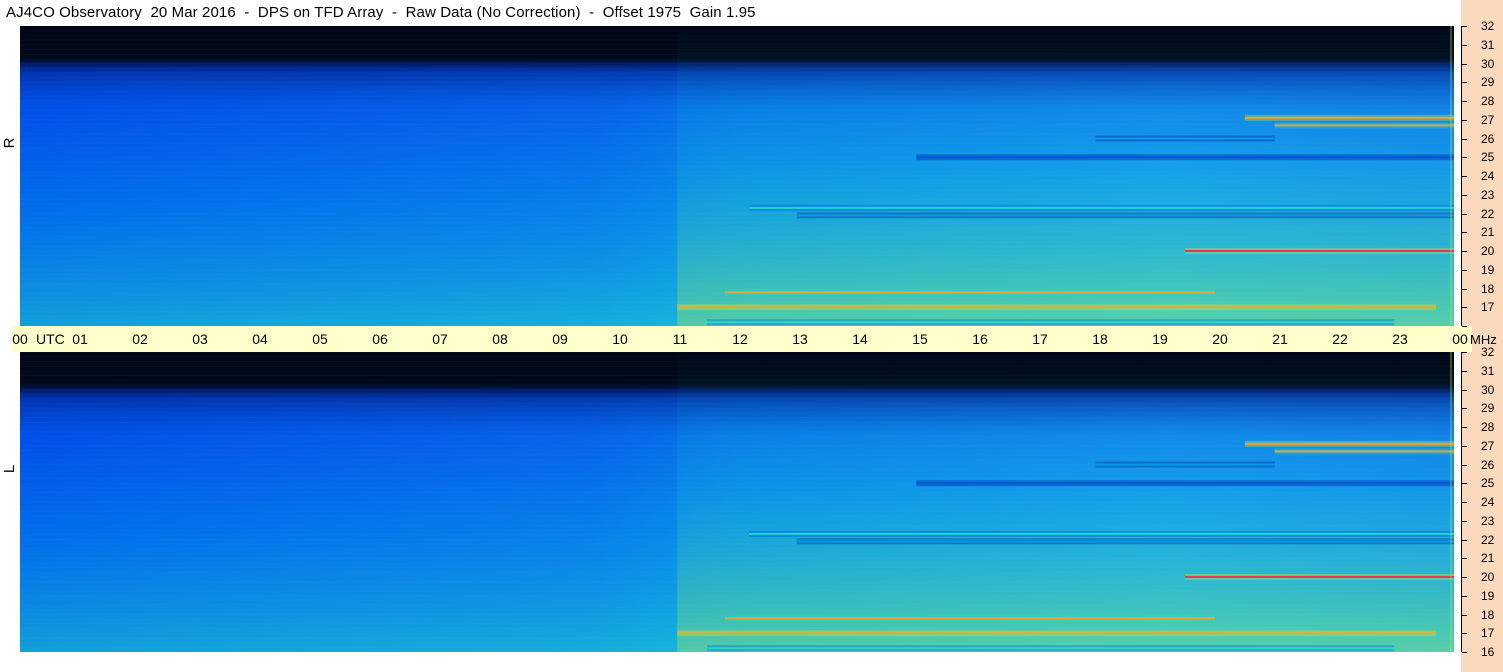  I want to click on x-axis-label: UTC, so click(50, 339).